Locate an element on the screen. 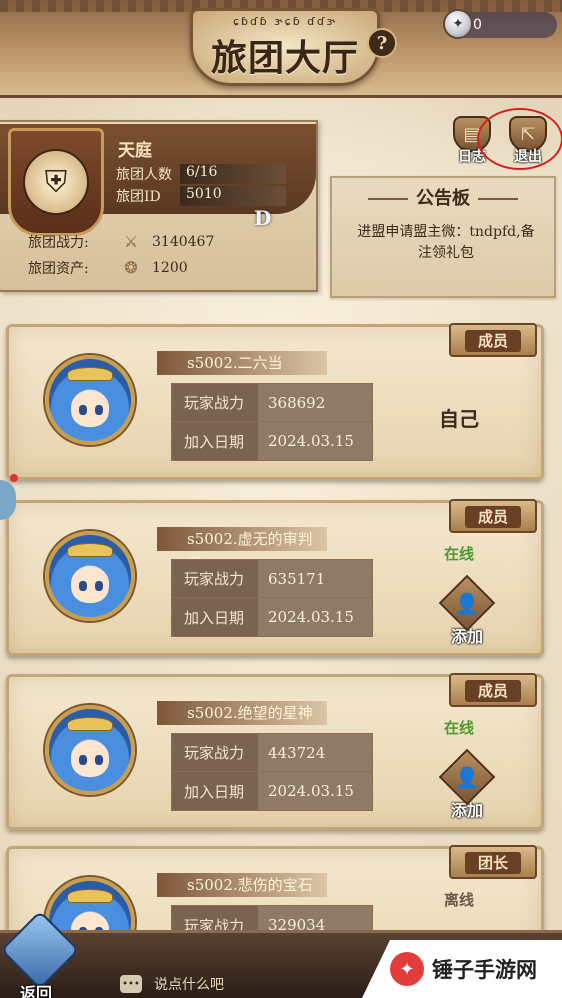  hammer-logo-icon: ✦ is located at coordinates (407, 969).